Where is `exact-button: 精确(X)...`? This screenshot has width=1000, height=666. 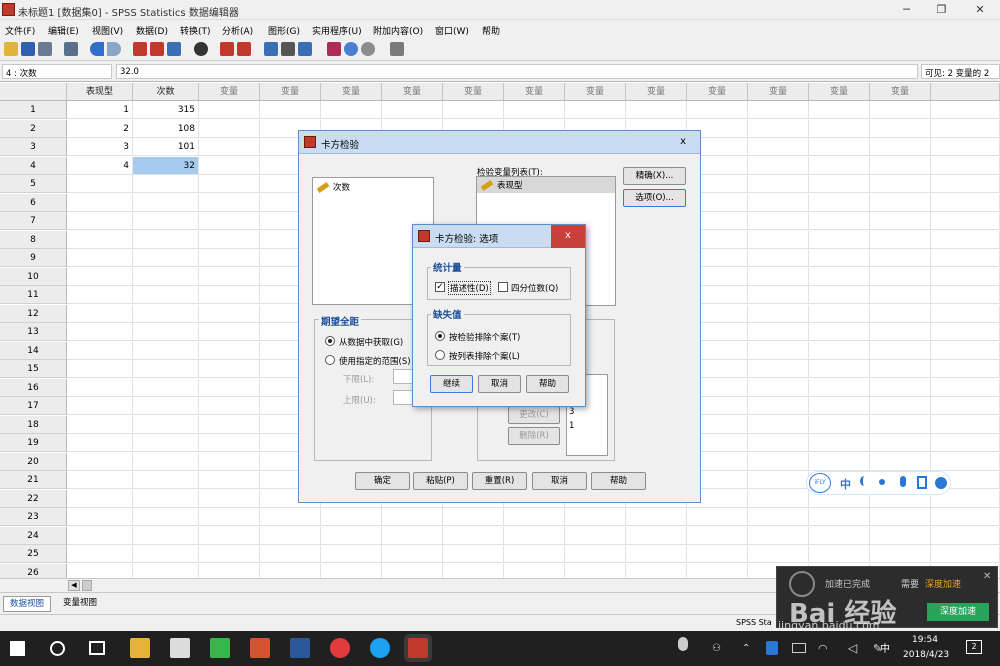
exact-button: 精确(X)... is located at coordinates (654, 176).